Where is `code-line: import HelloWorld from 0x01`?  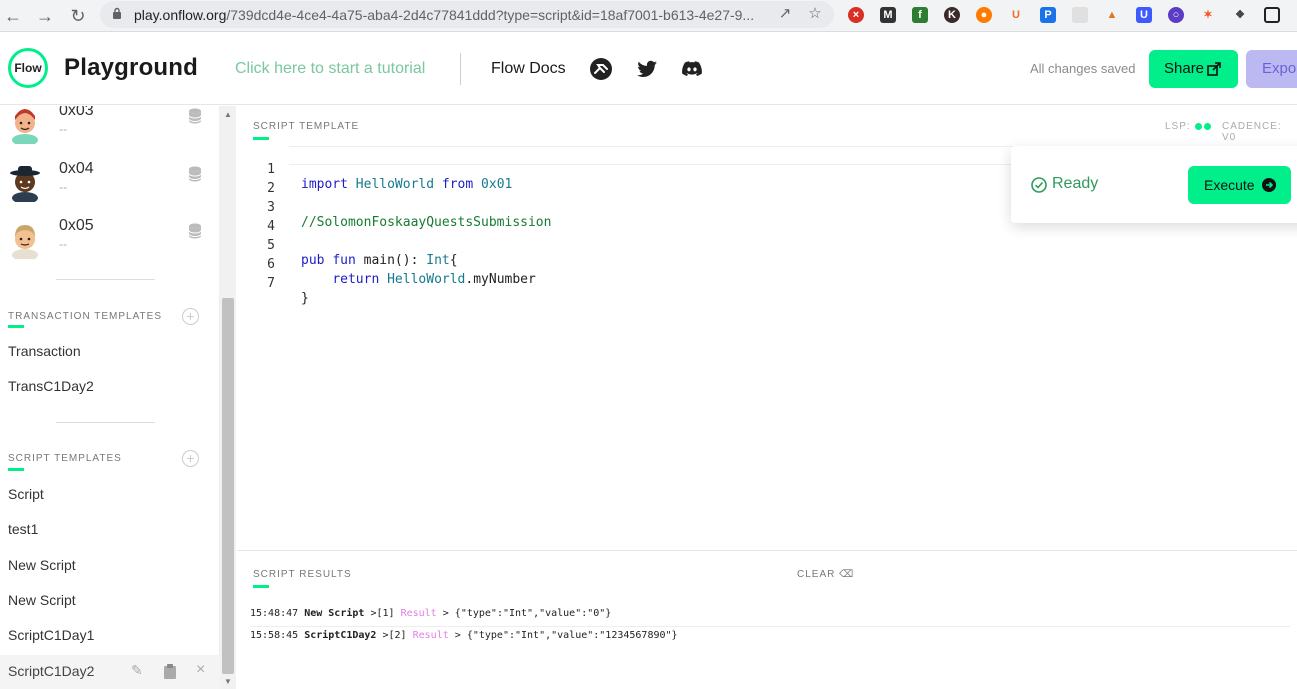 code-line: import HelloWorld from 0x01 is located at coordinates (406, 184).